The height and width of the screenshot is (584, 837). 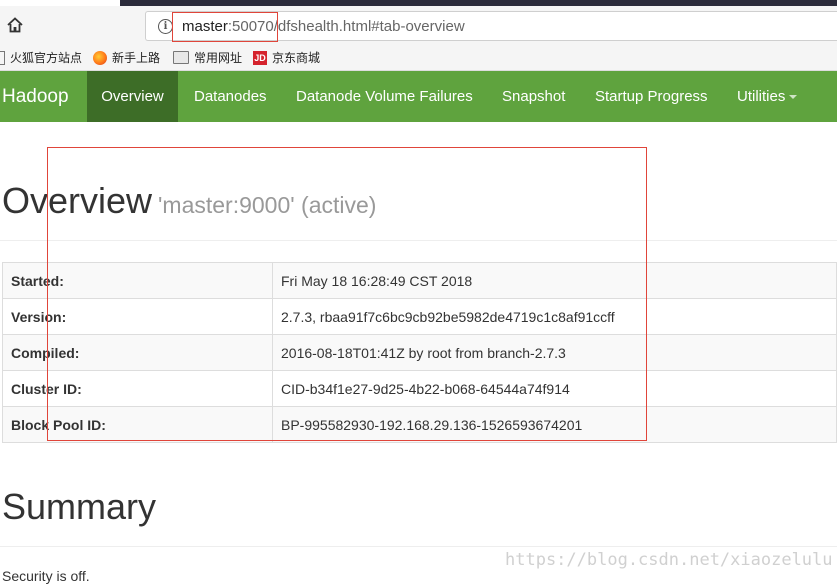 I want to click on bookmark-label: 火狐官方站点, so click(x=46, y=58).